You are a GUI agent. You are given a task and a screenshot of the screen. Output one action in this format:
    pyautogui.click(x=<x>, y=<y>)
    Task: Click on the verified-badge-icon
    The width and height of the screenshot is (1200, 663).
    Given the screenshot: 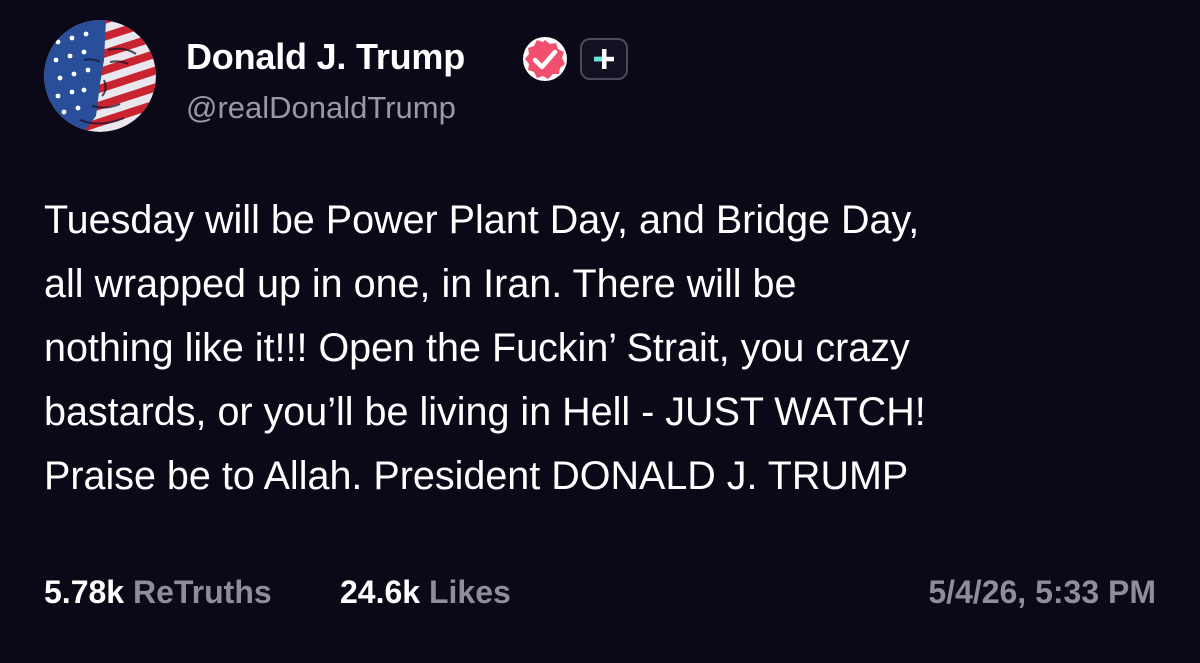 What is the action you would take?
    pyautogui.click(x=545, y=59)
    